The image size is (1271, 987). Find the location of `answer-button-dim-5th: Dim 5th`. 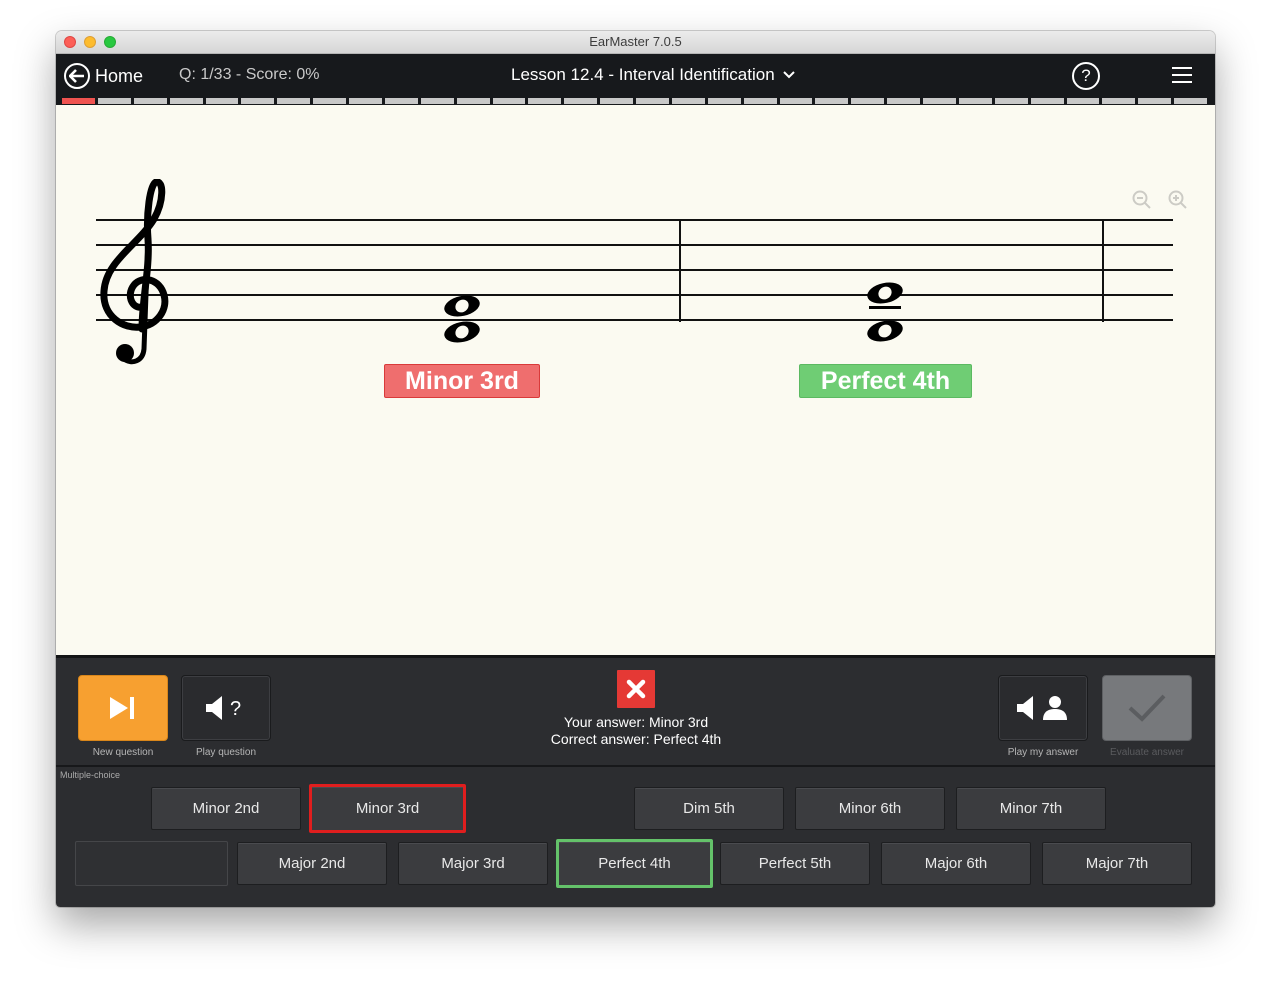

answer-button-dim-5th: Dim 5th is located at coordinates (709, 808).